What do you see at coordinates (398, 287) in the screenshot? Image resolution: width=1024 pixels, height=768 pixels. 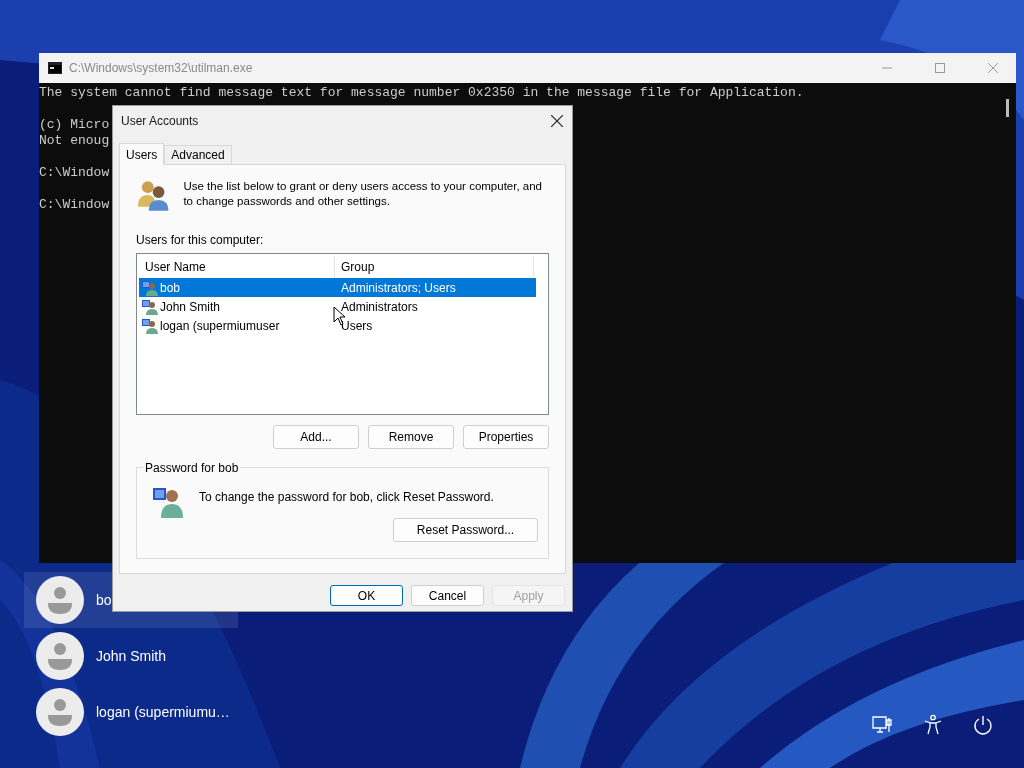 I see `table-cell: Administrators; Users` at bounding box center [398, 287].